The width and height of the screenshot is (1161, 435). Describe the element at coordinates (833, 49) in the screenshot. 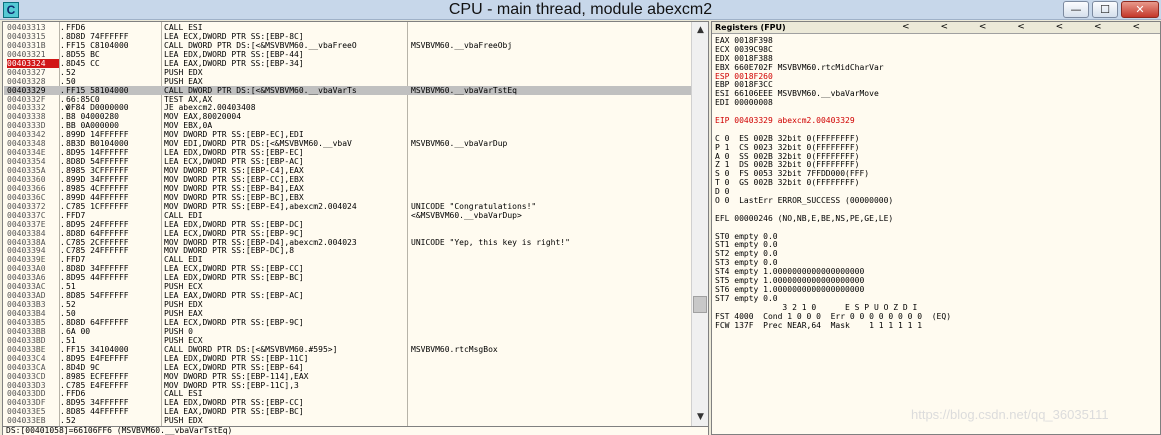

I see `register-line: ECX 0039C98C` at that location.